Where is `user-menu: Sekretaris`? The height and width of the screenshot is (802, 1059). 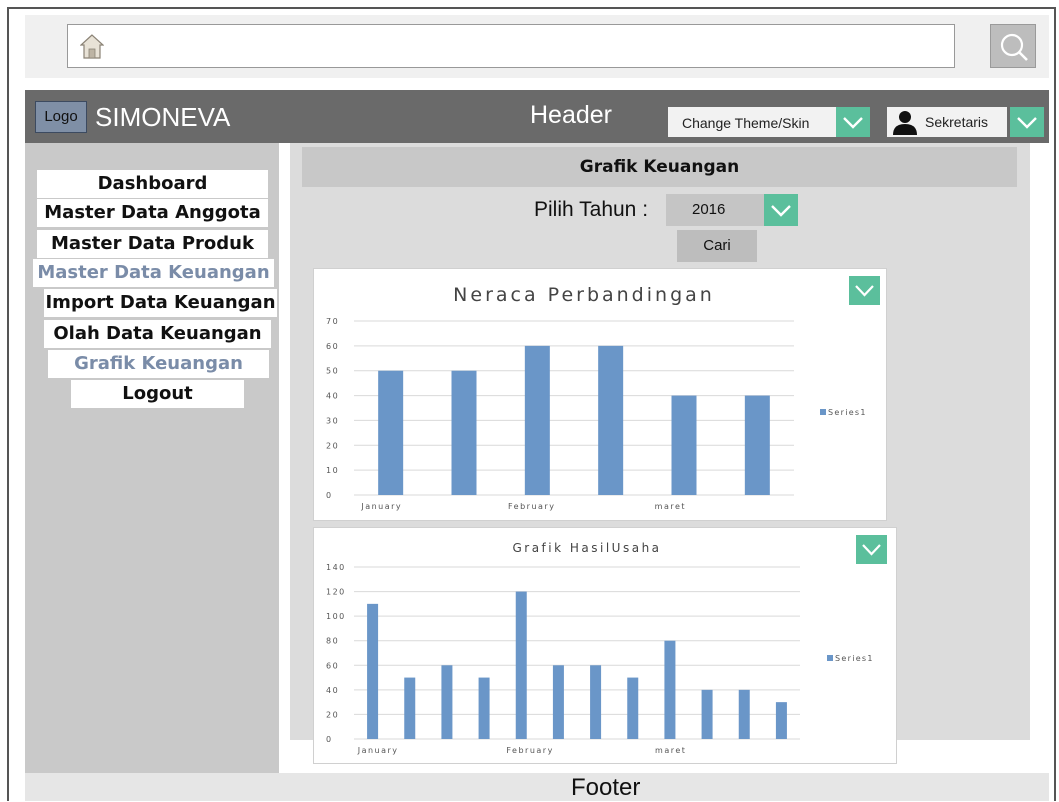
user-menu: Sekretaris is located at coordinates (947, 122).